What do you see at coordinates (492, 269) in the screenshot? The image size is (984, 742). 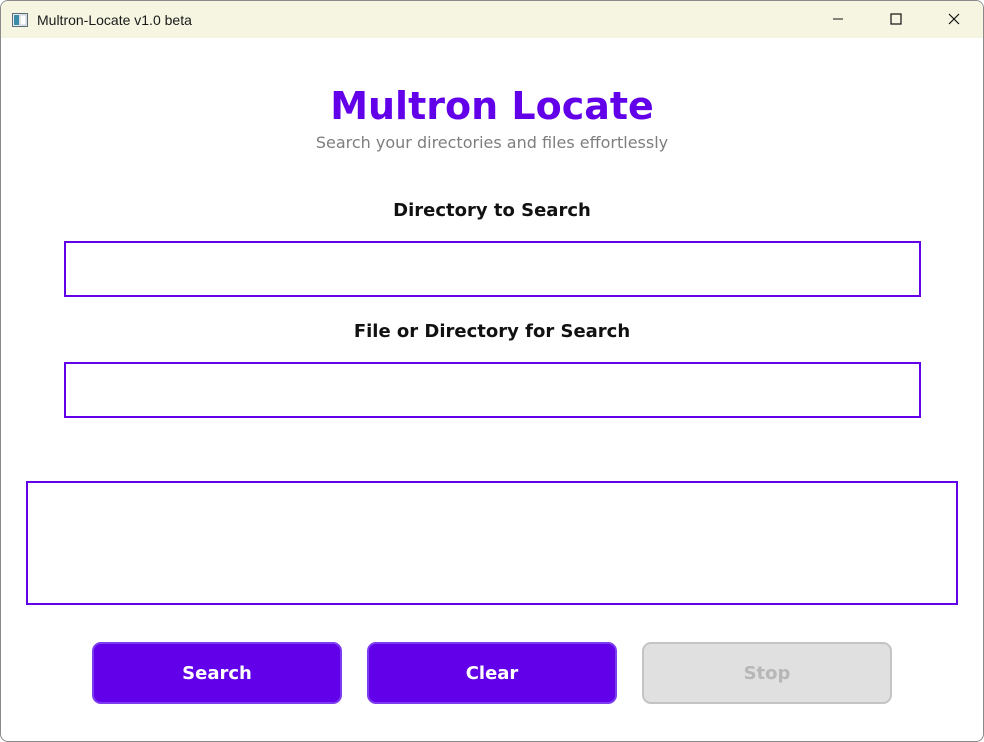 I see `directory-input` at bounding box center [492, 269].